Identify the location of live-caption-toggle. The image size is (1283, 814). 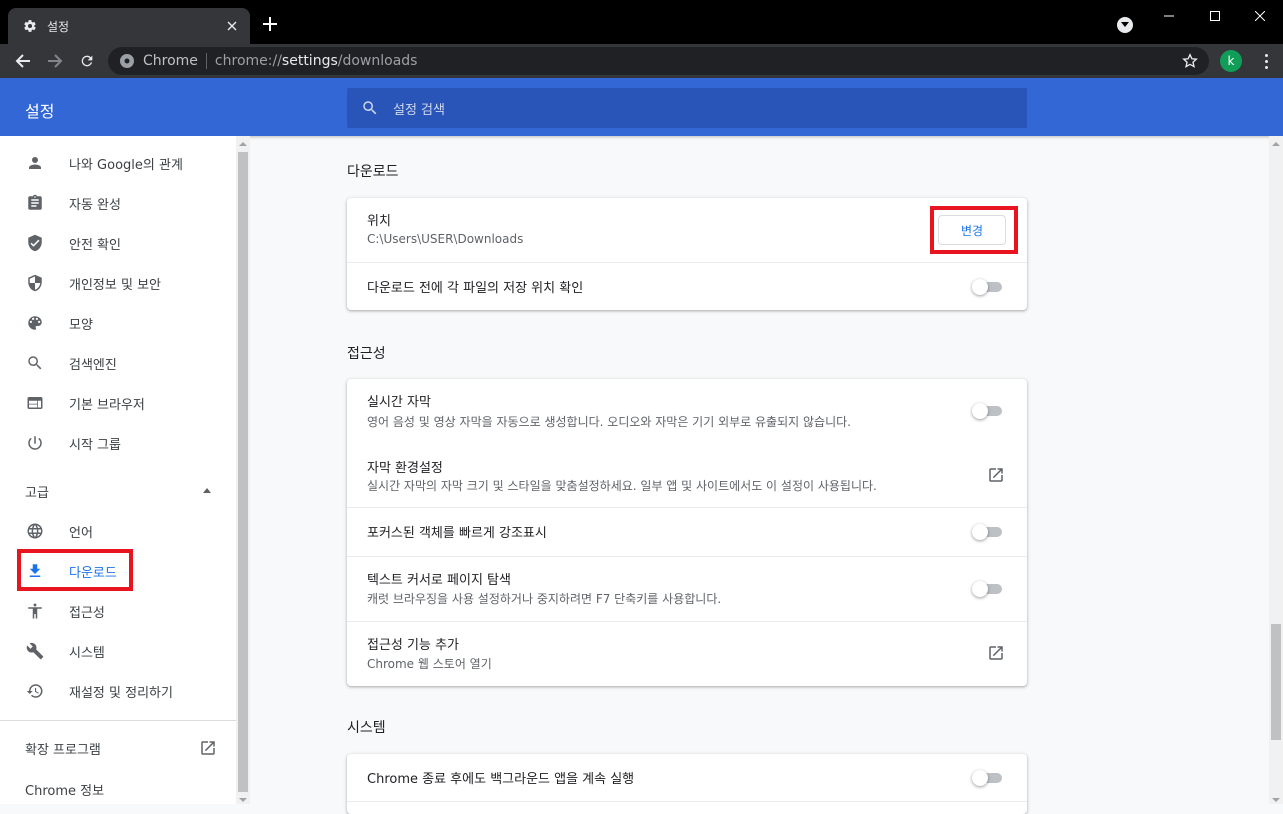
(988, 411).